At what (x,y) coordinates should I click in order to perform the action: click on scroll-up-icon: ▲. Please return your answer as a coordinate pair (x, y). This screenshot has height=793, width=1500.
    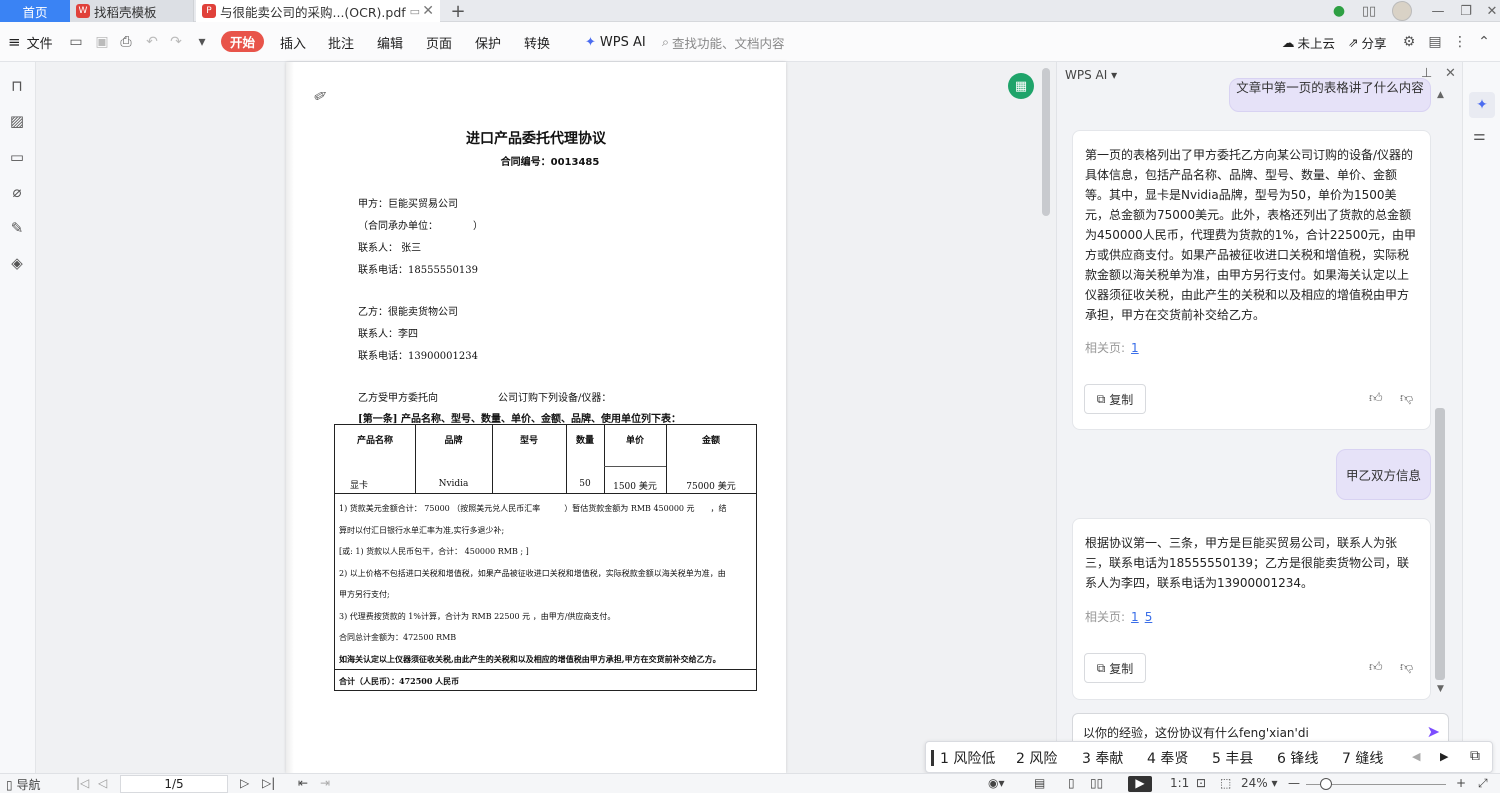
    Looking at the image, I should click on (1440, 95).